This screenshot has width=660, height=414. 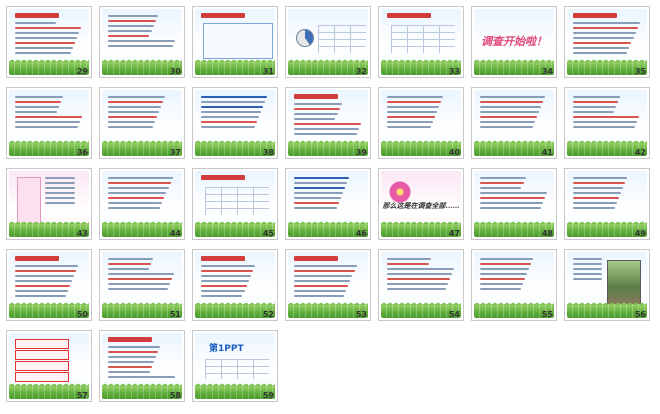 I want to click on slide-number: 32, so click(x=361, y=71).